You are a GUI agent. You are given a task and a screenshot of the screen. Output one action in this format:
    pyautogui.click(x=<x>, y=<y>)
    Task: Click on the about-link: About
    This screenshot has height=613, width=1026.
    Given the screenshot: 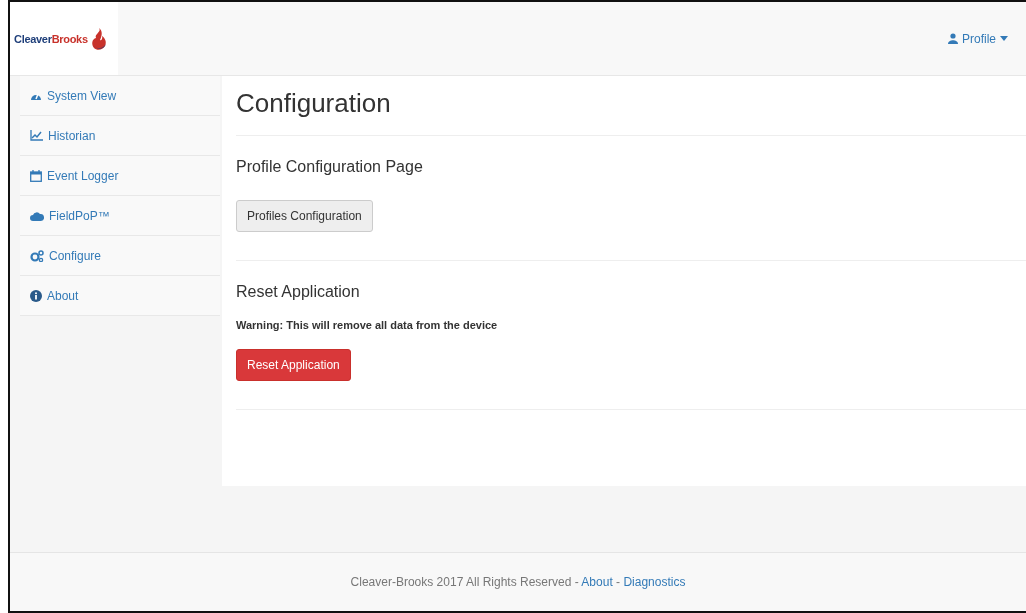 What is the action you would take?
    pyautogui.click(x=597, y=582)
    